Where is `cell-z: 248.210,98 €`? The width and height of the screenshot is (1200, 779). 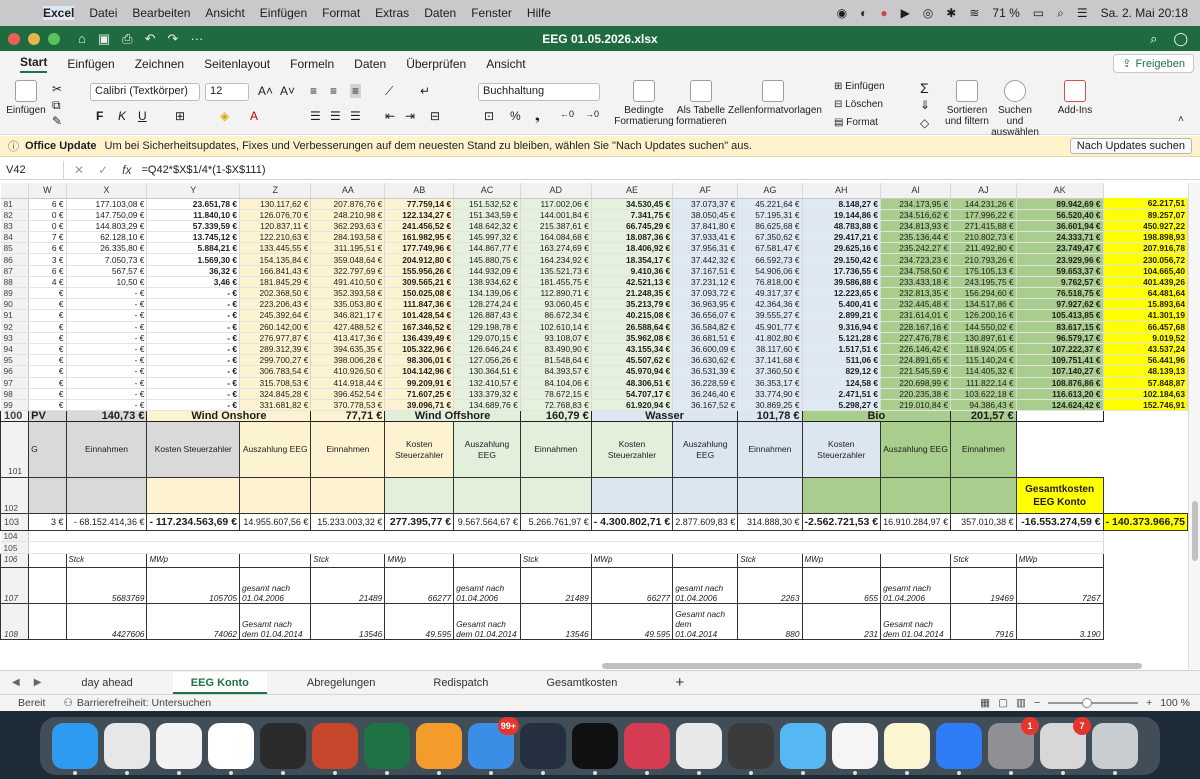
cell-z: 248.210,98 € is located at coordinates (348, 215).